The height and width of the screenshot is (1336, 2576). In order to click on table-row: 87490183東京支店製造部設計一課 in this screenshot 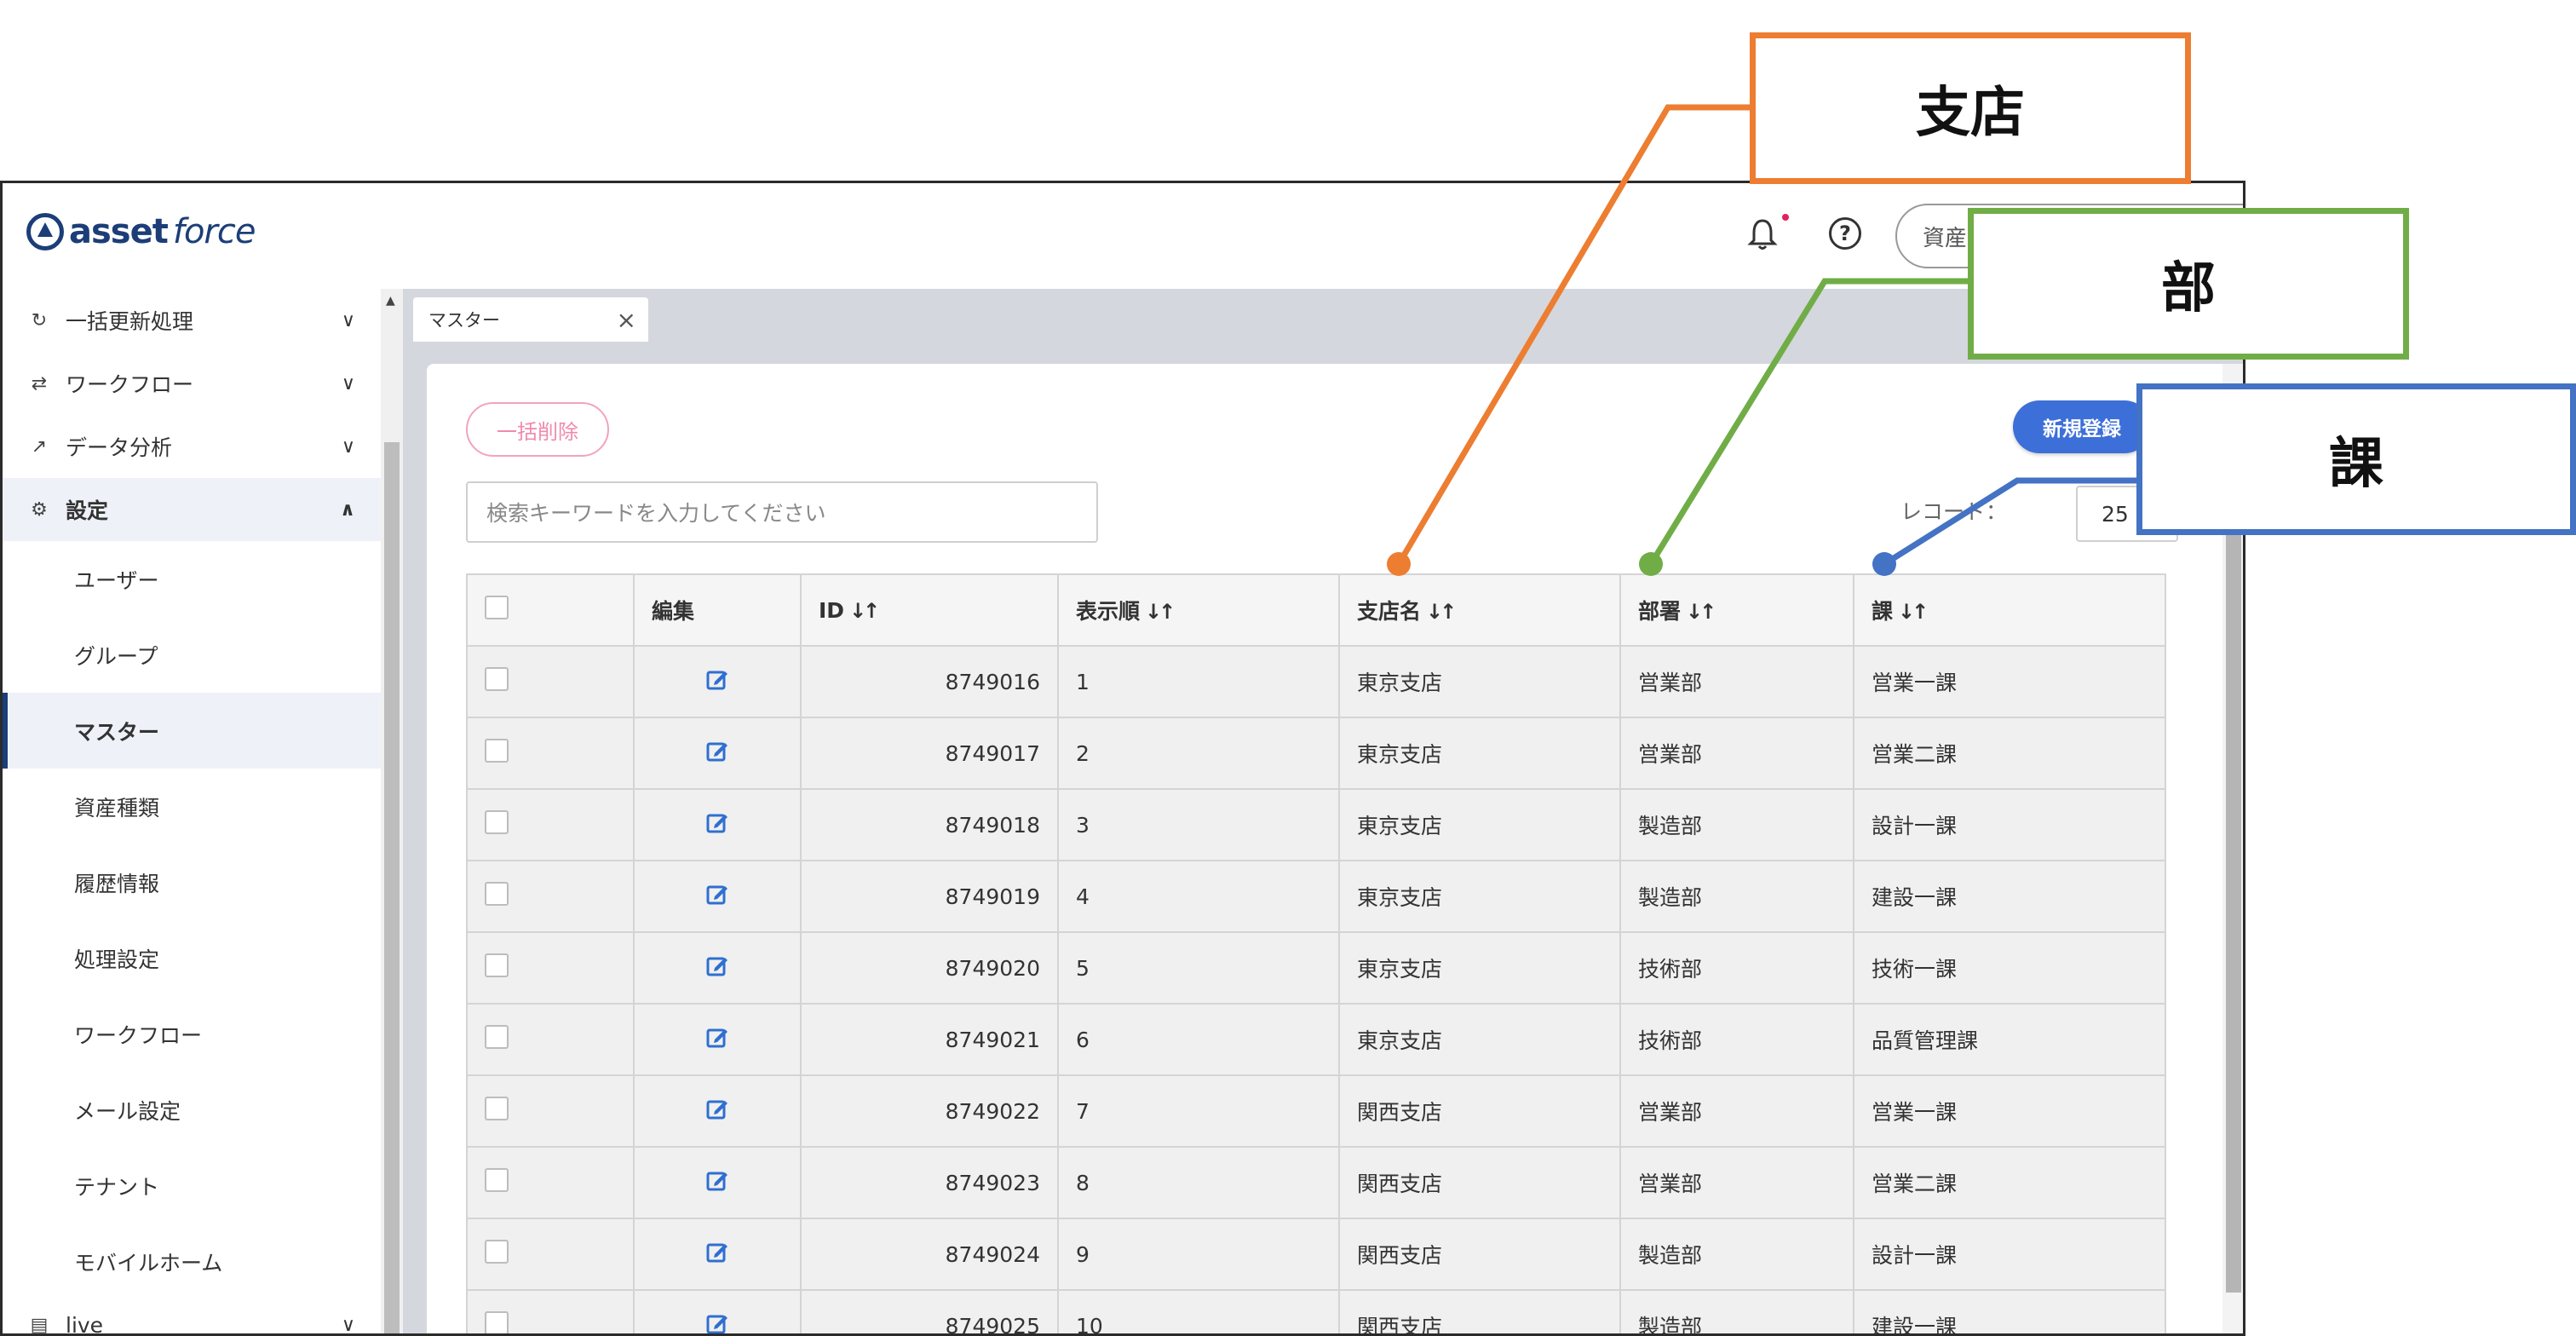, I will do `click(1316, 825)`.